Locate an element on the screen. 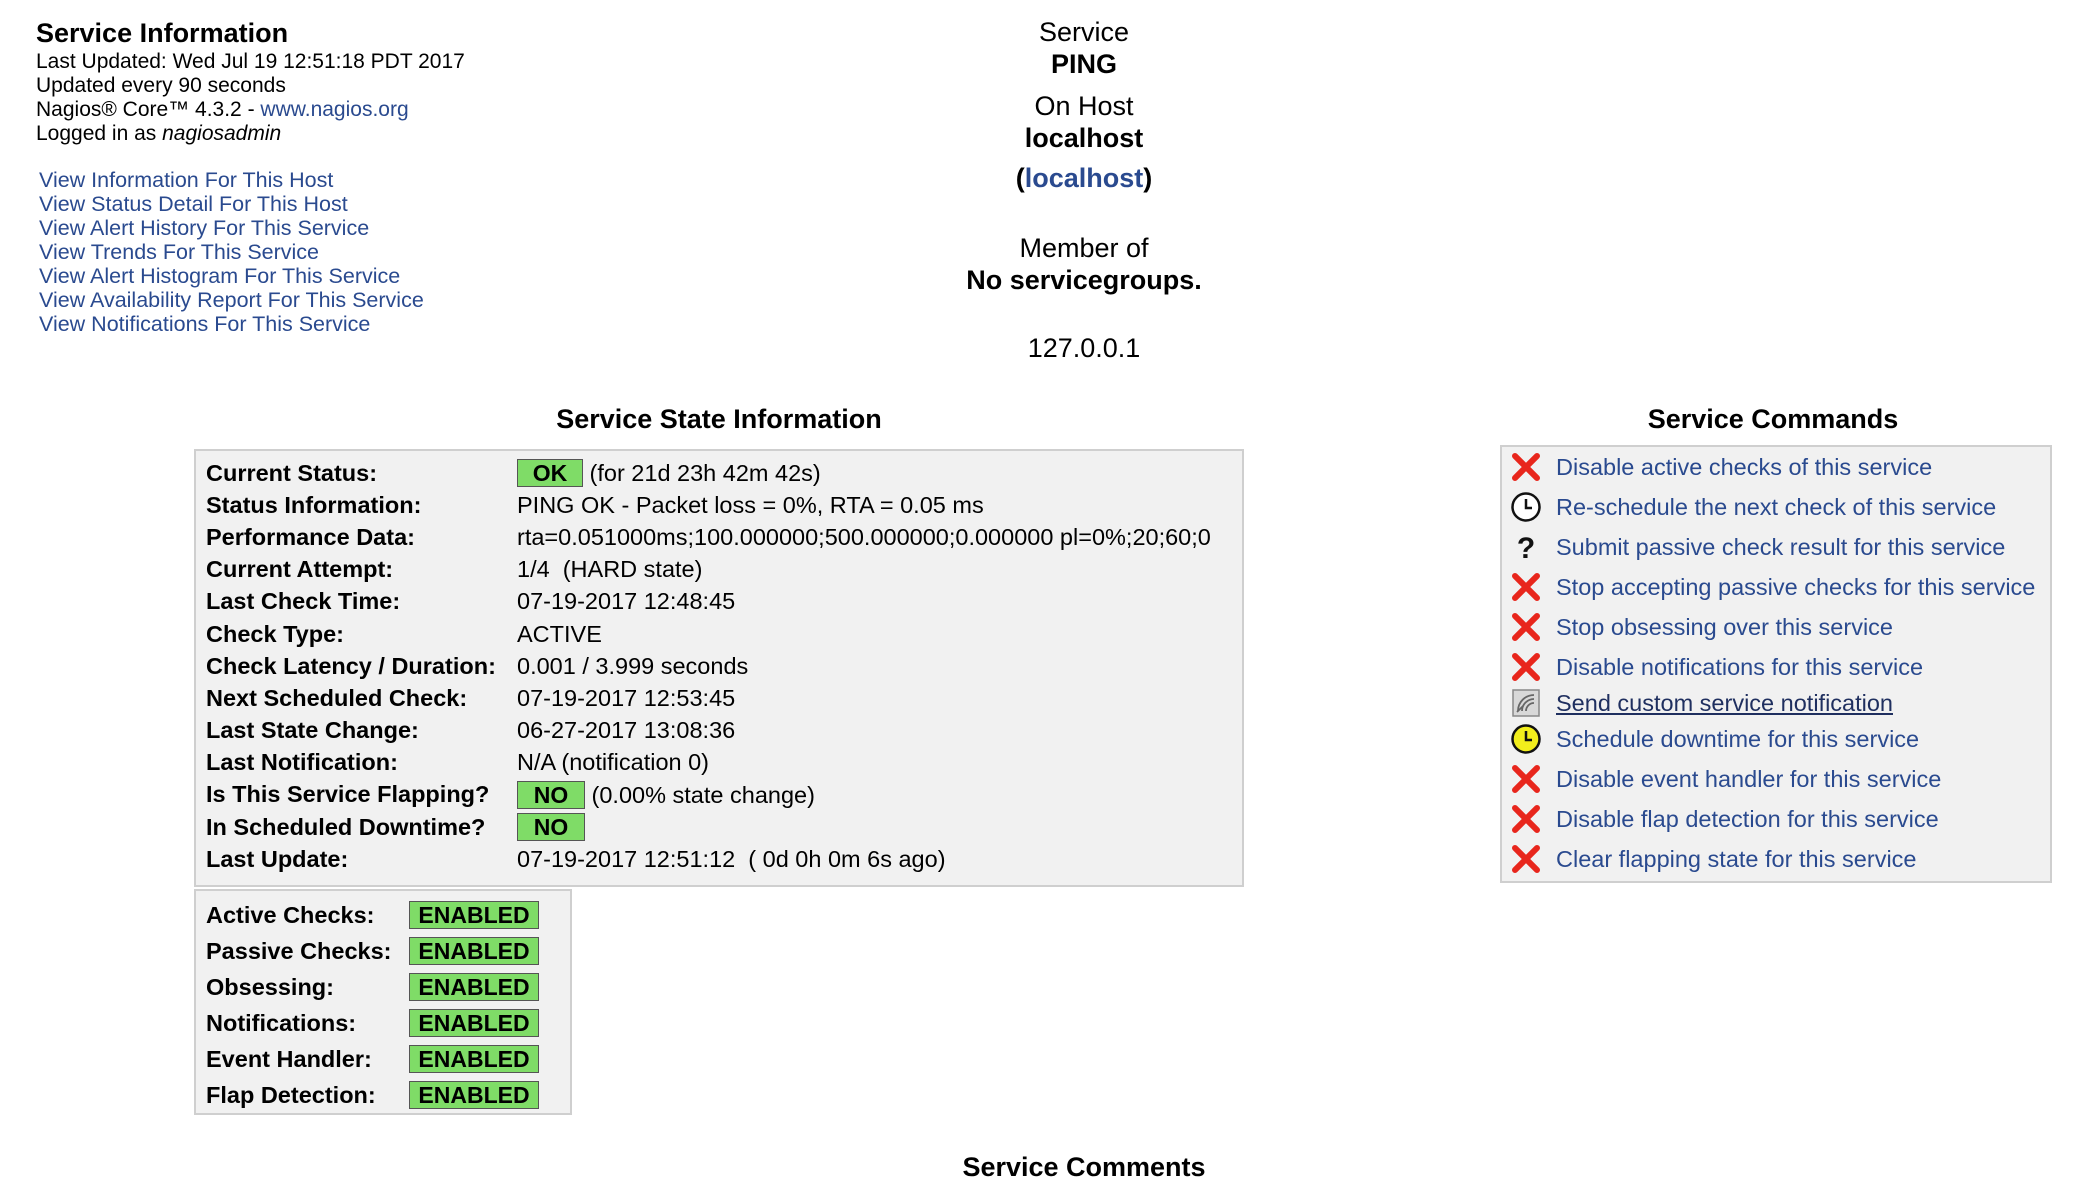 The height and width of the screenshot is (1183, 2078). table-row: Active Checks: ENABLED is located at coordinates (372, 915).